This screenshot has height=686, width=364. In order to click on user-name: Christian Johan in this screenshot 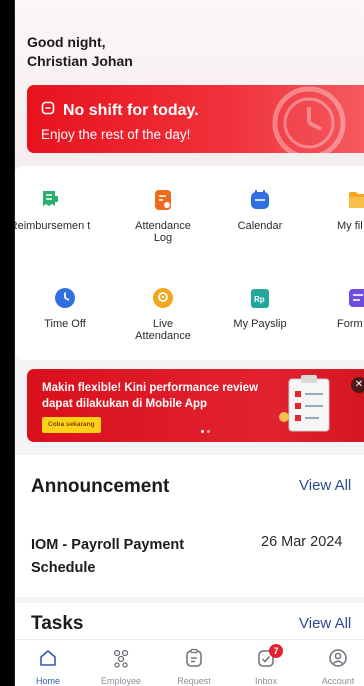, I will do `click(80, 61)`.